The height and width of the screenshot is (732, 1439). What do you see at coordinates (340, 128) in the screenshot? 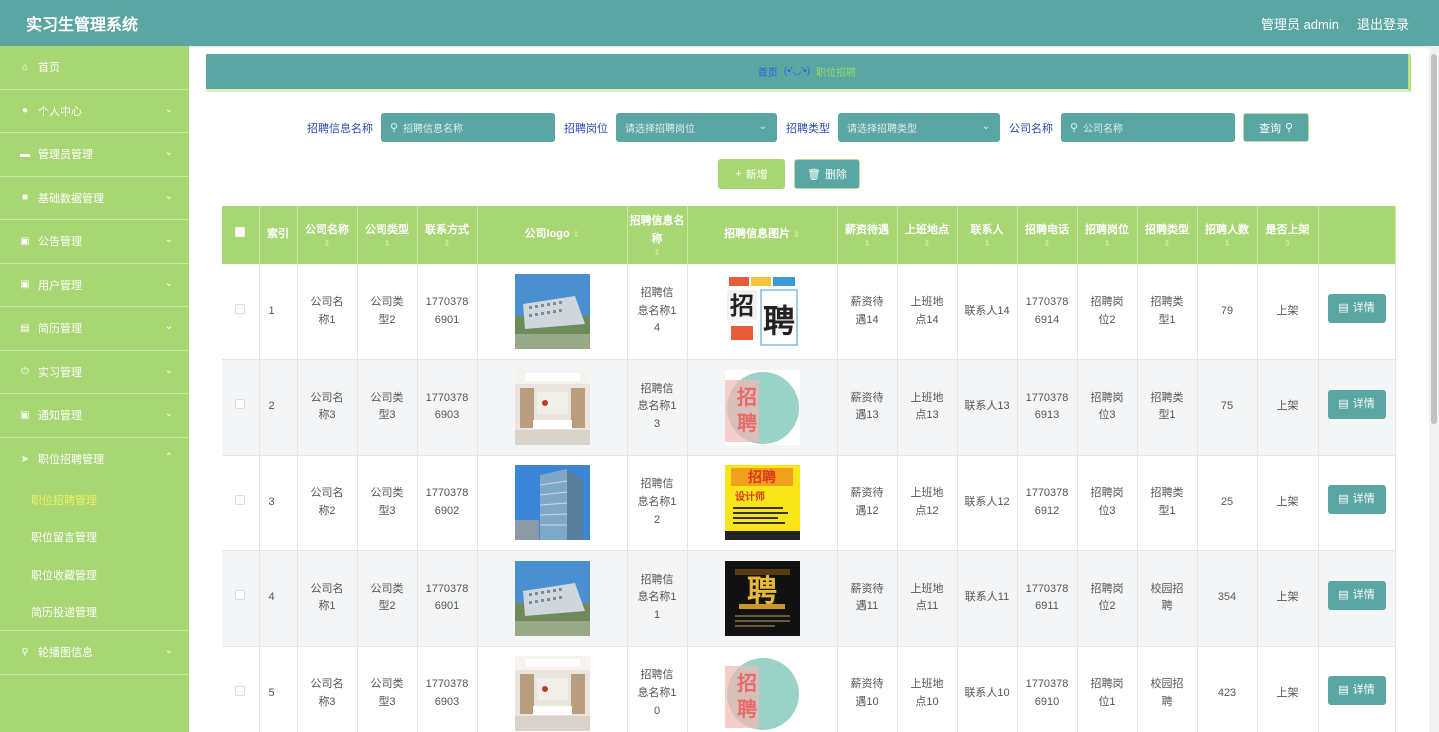
I see `name-label: 招聘信息名称` at bounding box center [340, 128].